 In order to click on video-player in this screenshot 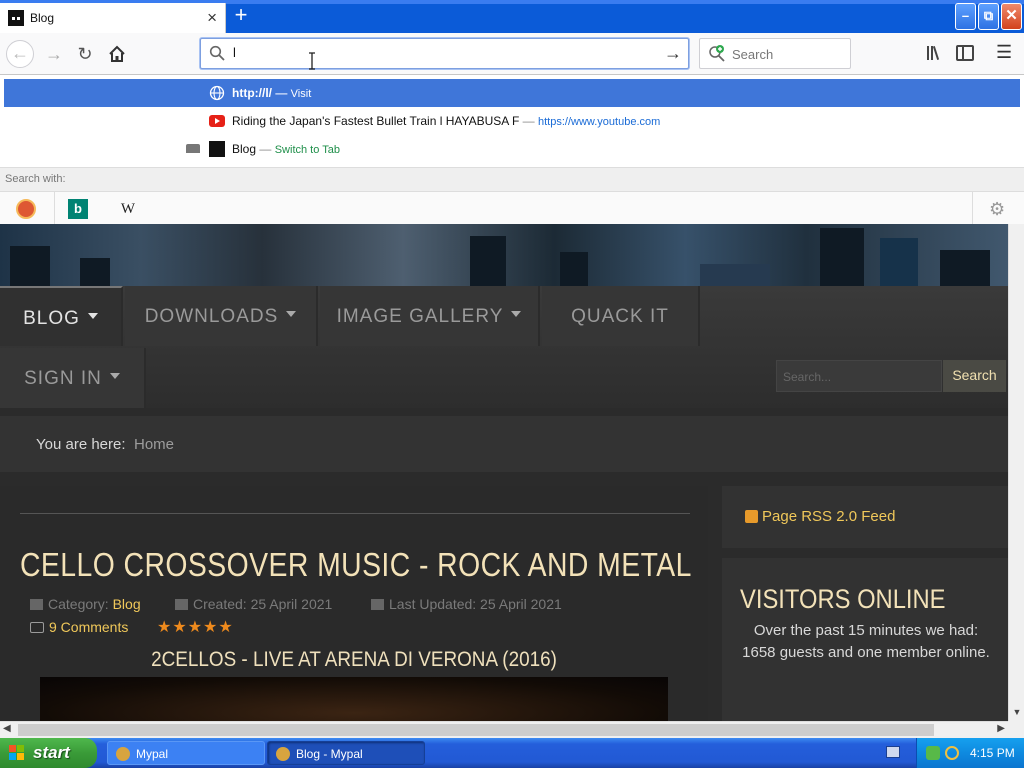, I will do `click(354, 699)`.